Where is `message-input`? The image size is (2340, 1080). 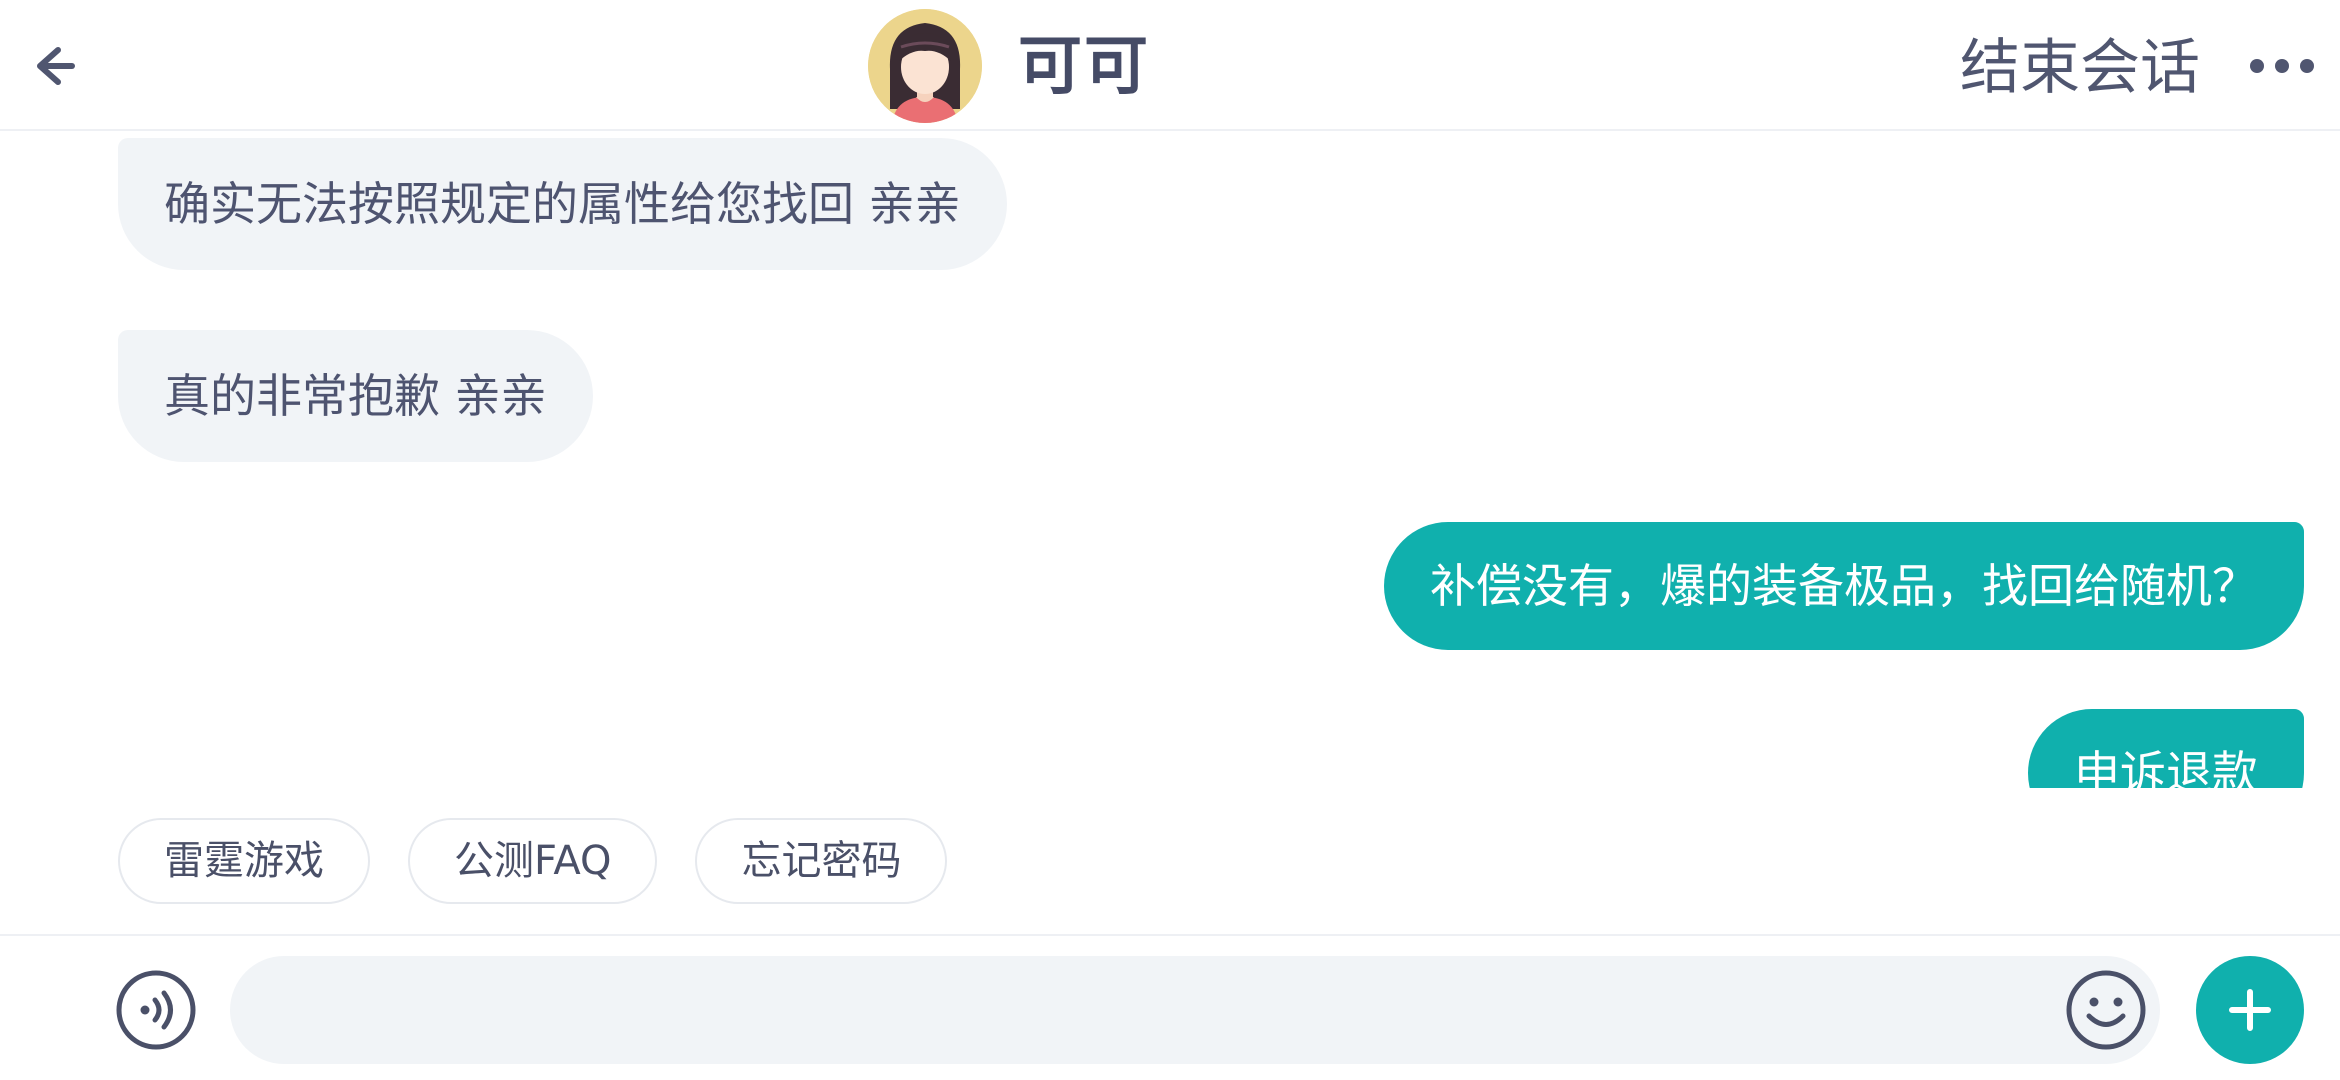 message-input is located at coordinates (1195, 1010).